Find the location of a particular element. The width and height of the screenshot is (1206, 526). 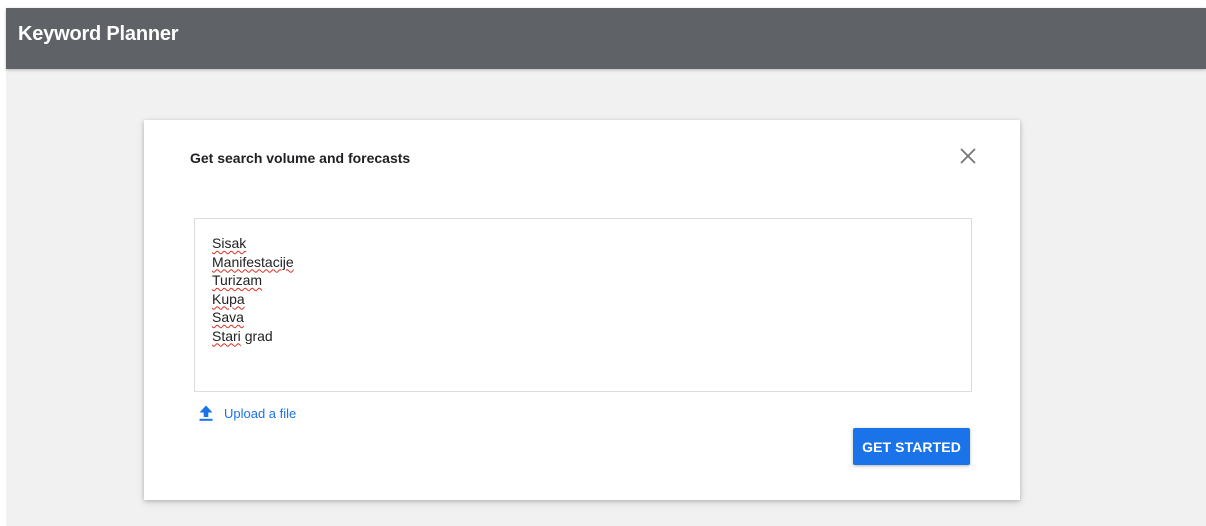

misspelled-word: Kupa is located at coordinates (228, 298).